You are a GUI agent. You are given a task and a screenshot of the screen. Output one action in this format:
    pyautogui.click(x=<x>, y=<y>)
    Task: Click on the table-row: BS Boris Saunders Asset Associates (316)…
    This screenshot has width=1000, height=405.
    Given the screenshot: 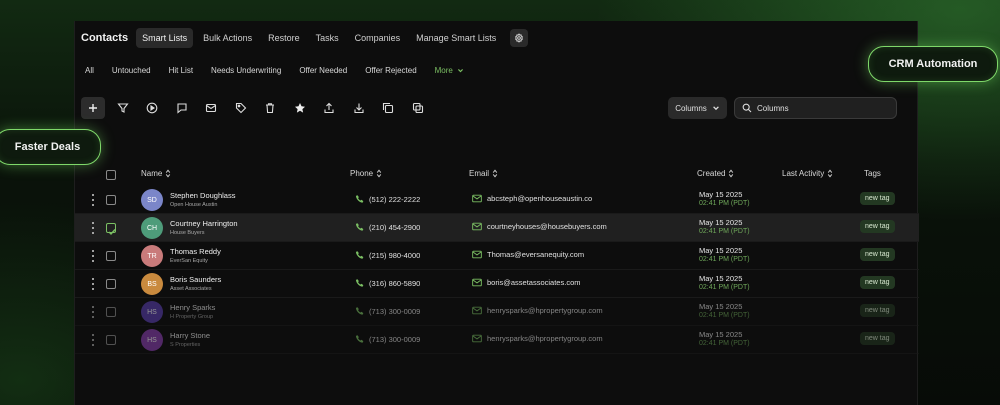 What is the action you would take?
    pyautogui.click(x=497, y=284)
    